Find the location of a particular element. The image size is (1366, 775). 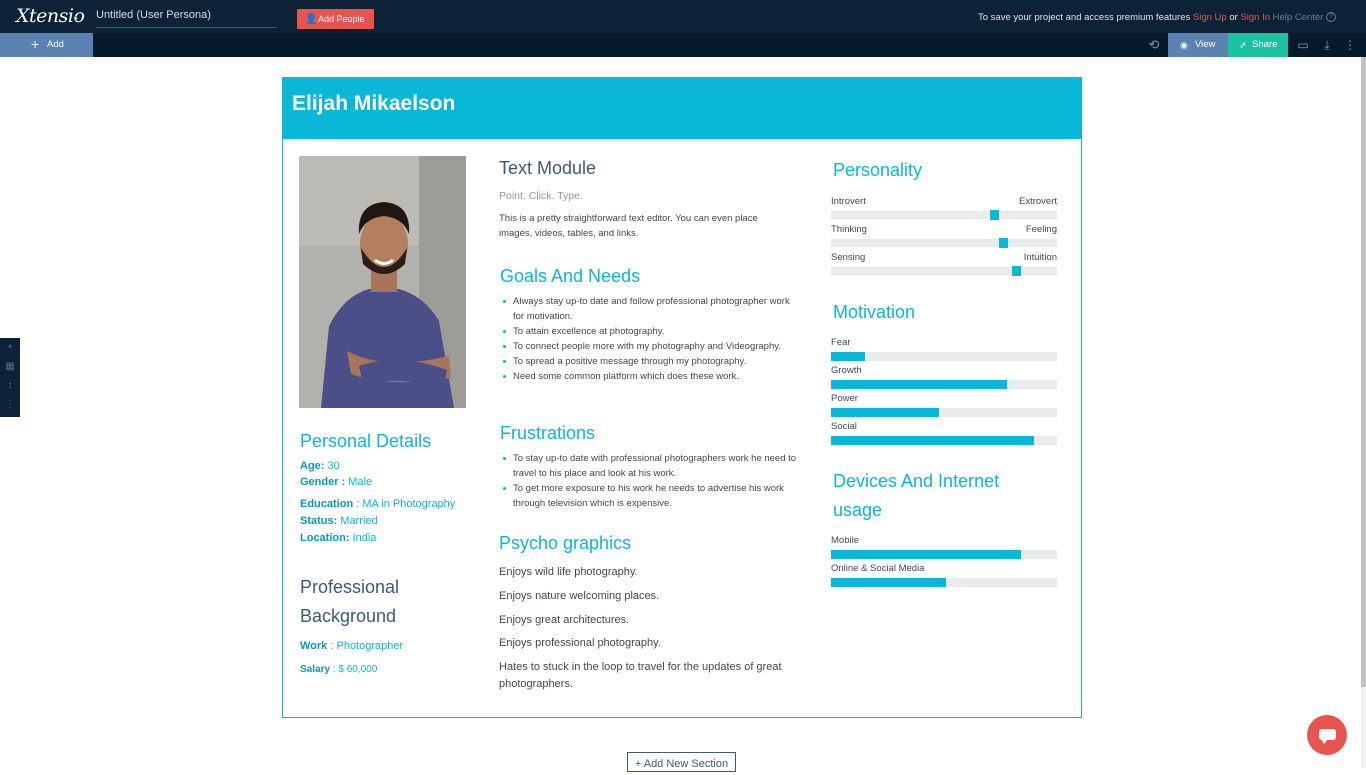

share-button: ⇗ Share is located at coordinates (1258, 45).